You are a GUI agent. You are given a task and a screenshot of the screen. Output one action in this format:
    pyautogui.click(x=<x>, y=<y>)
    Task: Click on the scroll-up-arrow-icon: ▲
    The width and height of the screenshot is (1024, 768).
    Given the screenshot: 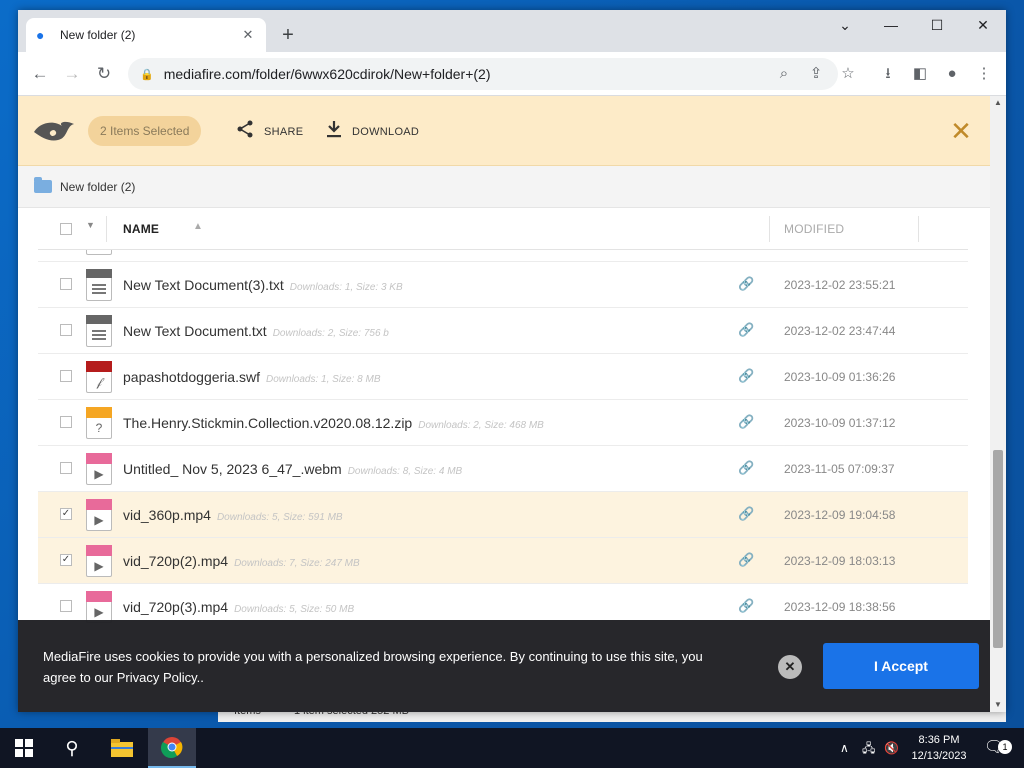 What is the action you would take?
    pyautogui.click(x=998, y=103)
    